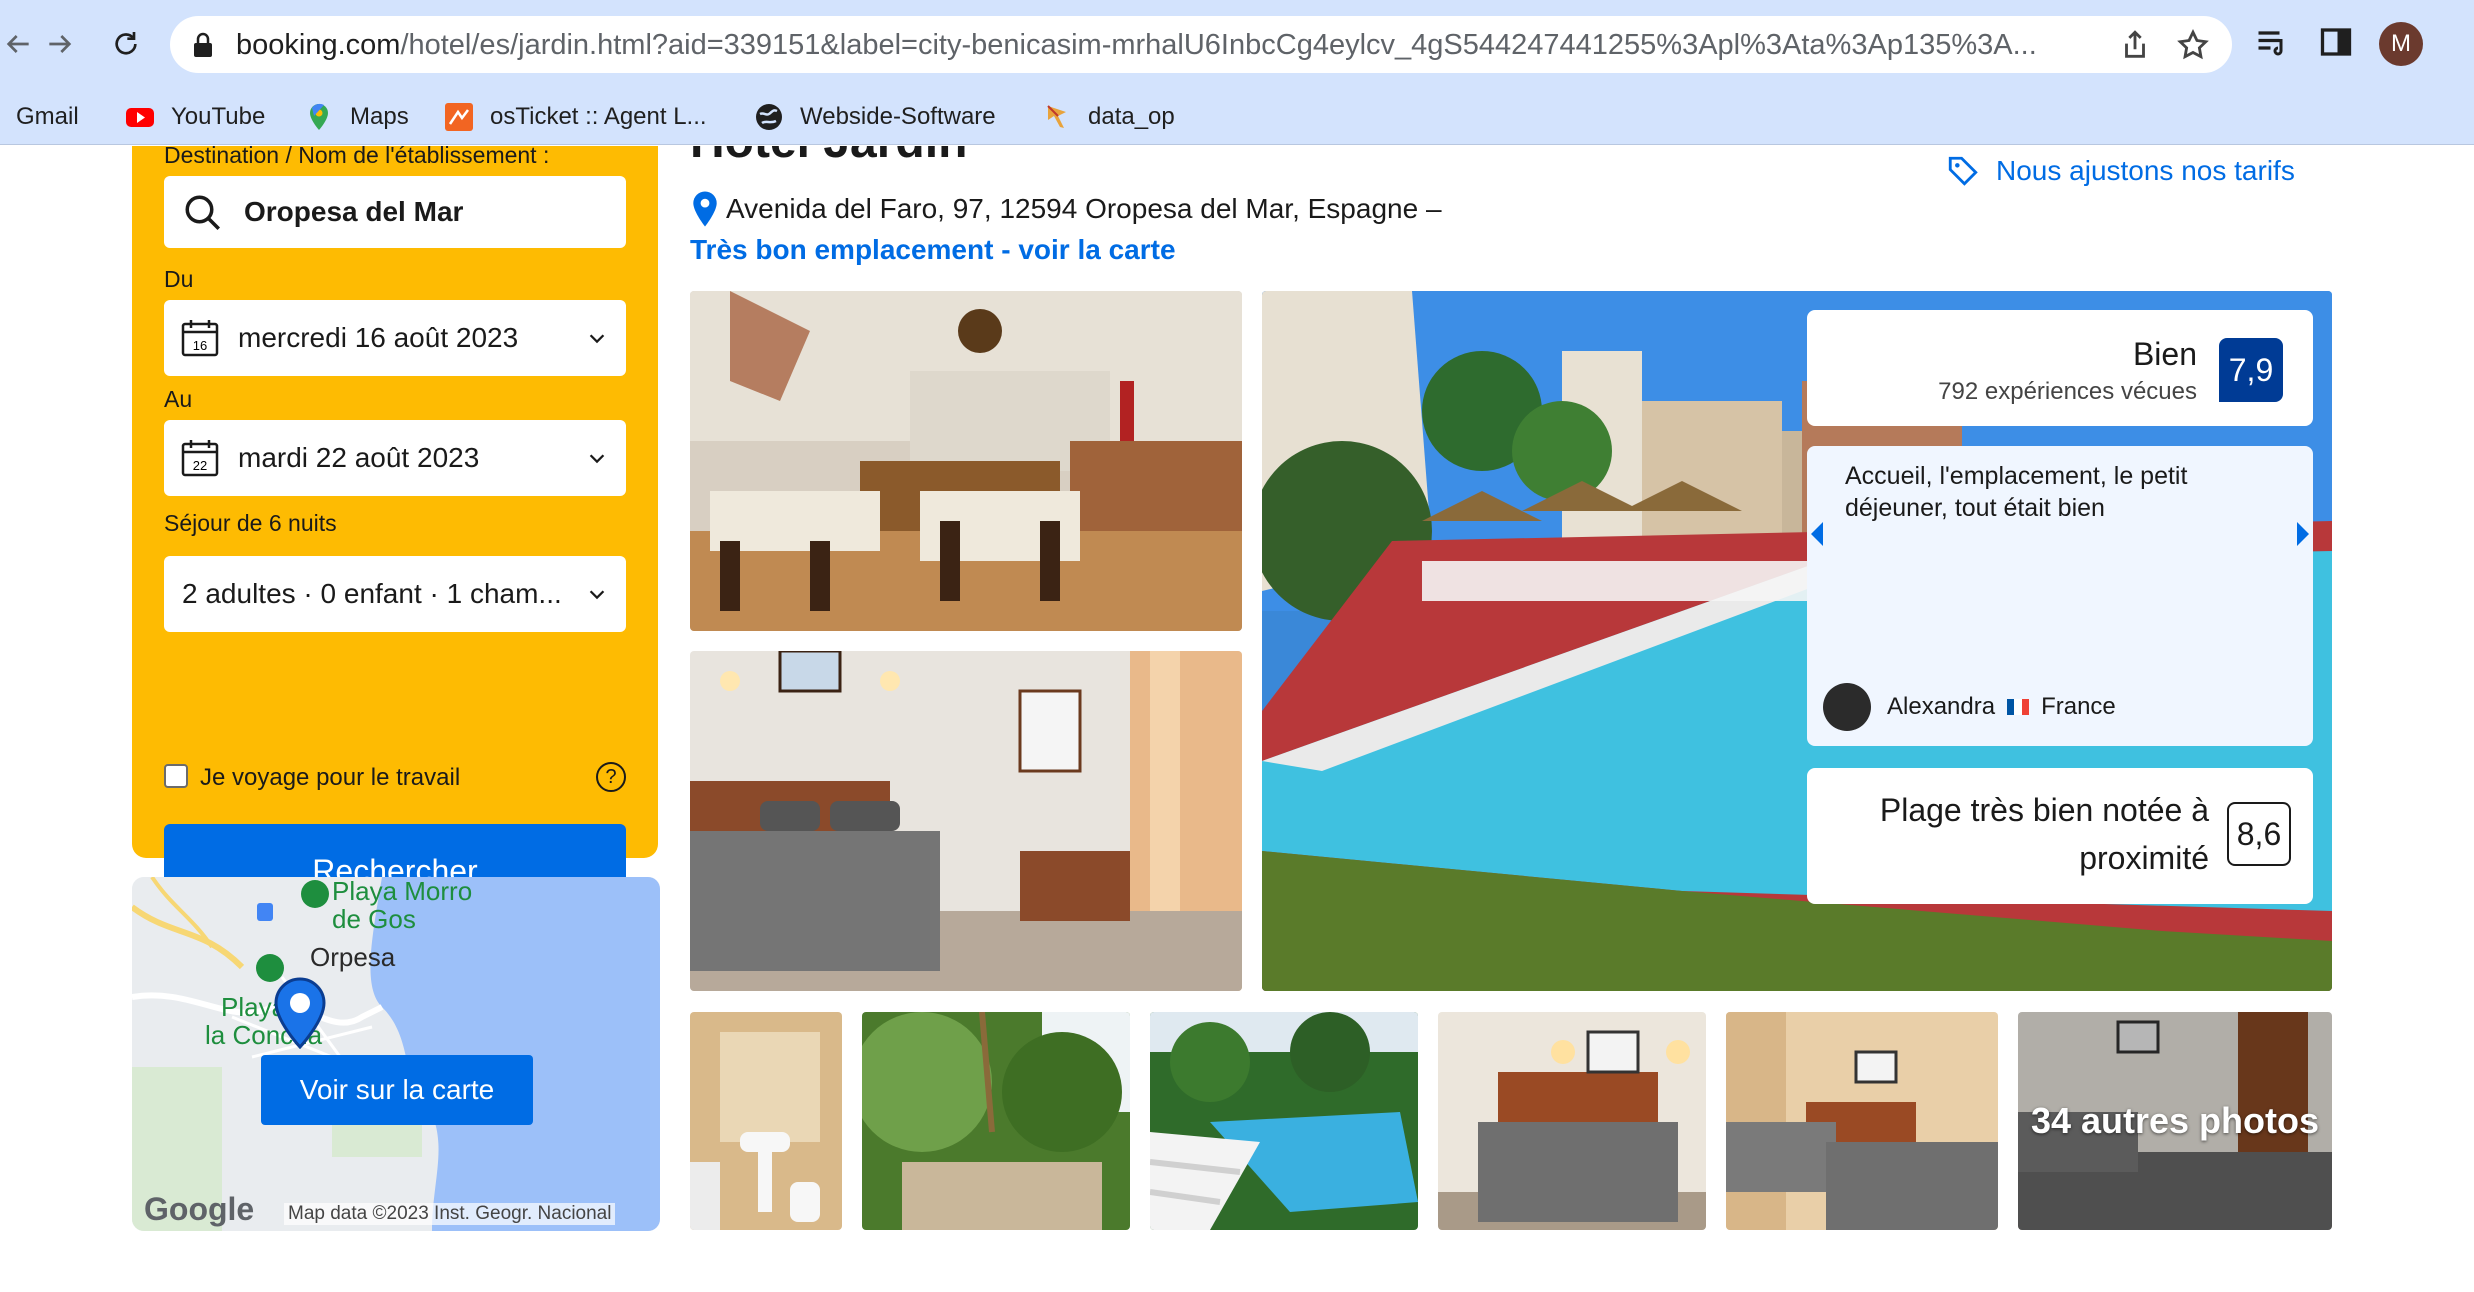 The height and width of the screenshot is (1292, 2474). I want to click on view-map-button: Voir sur la carte, so click(397, 1090).